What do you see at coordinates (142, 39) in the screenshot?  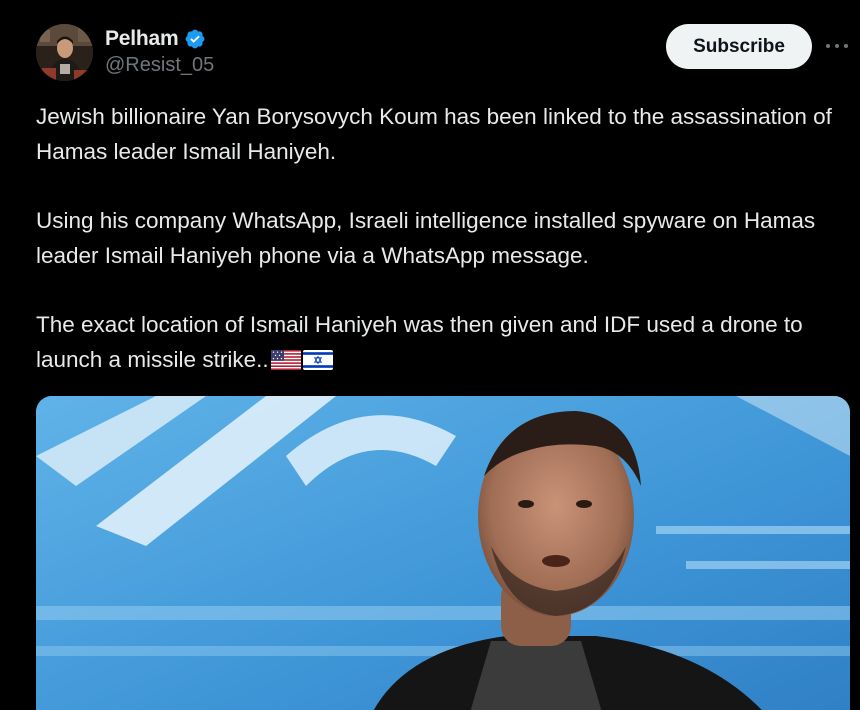 I see `display-name: Pelham` at bounding box center [142, 39].